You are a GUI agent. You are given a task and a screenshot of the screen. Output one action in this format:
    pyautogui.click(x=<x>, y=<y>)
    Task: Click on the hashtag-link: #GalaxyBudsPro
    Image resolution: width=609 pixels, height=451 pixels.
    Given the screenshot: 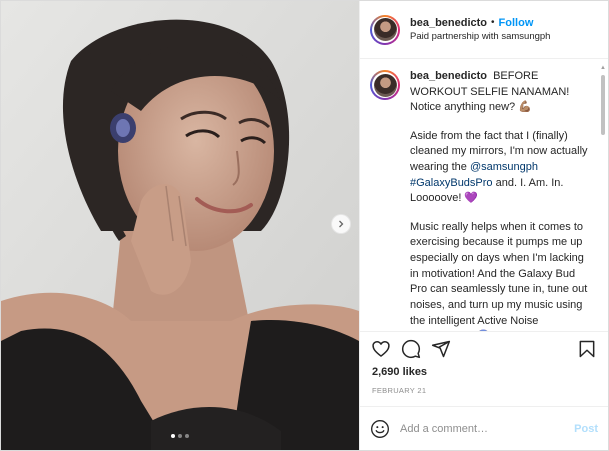 What is the action you would take?
    pyautogui.click(x=451, y=183)
    